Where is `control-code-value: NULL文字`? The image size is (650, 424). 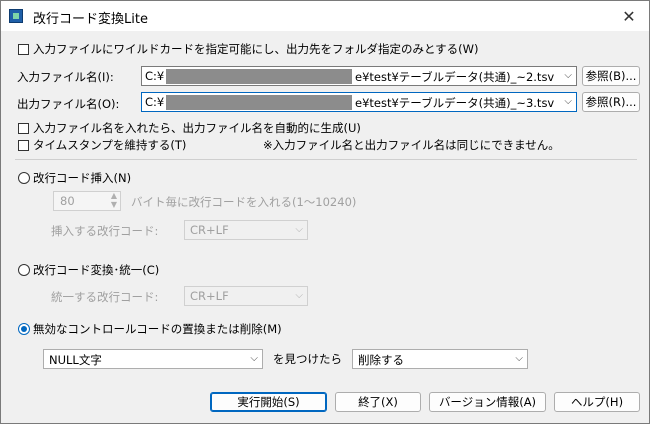
control-code-value: NULL文字 is located at coordinates (75, 360).